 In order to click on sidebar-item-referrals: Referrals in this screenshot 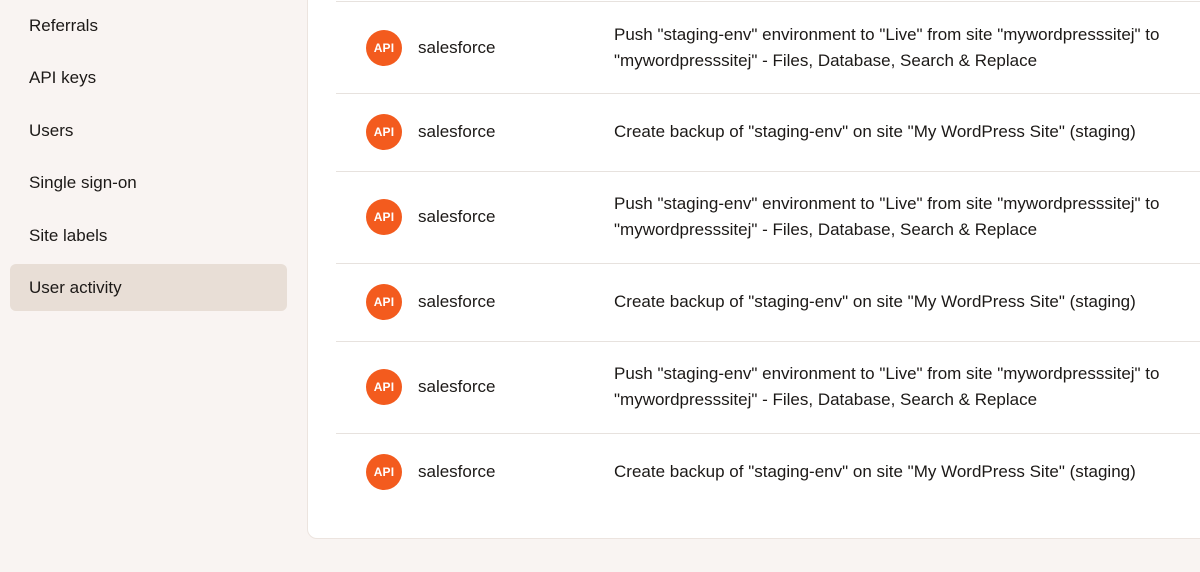, I will do `click(148, 25)`.